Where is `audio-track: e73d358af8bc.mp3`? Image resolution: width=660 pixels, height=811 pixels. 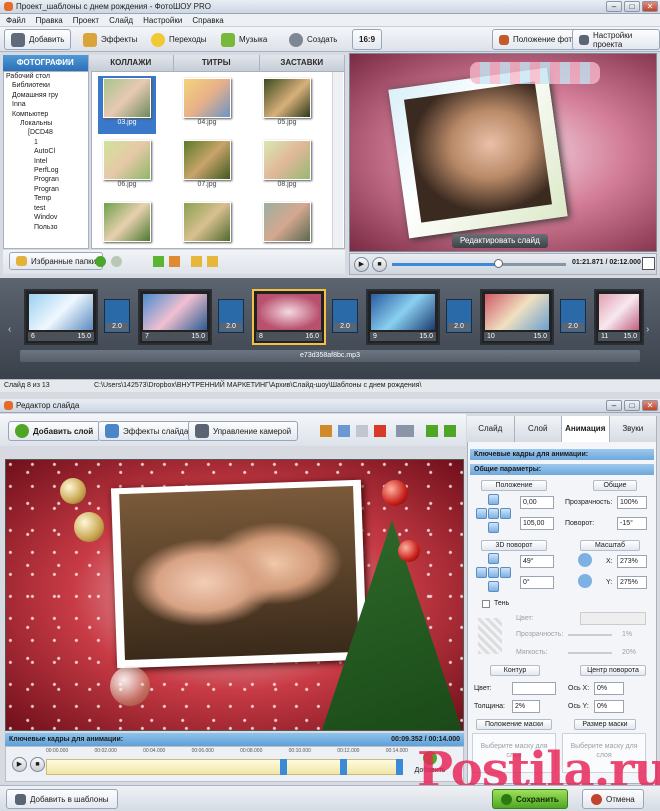
audio-track: e73d358af8bc.mp3 is located at coordinates (330, 356).